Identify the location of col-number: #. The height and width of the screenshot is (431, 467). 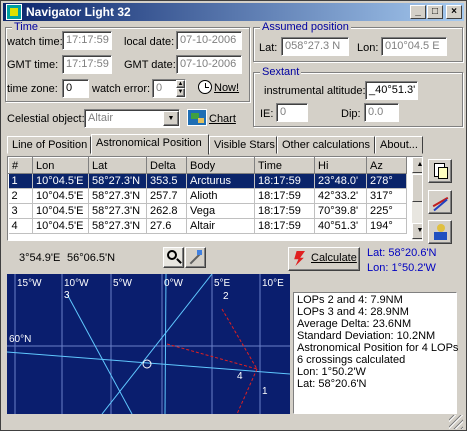
(20, 165).